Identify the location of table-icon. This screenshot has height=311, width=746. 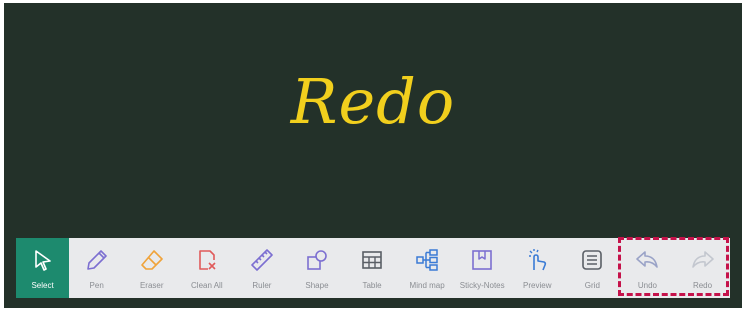
(372, 260).